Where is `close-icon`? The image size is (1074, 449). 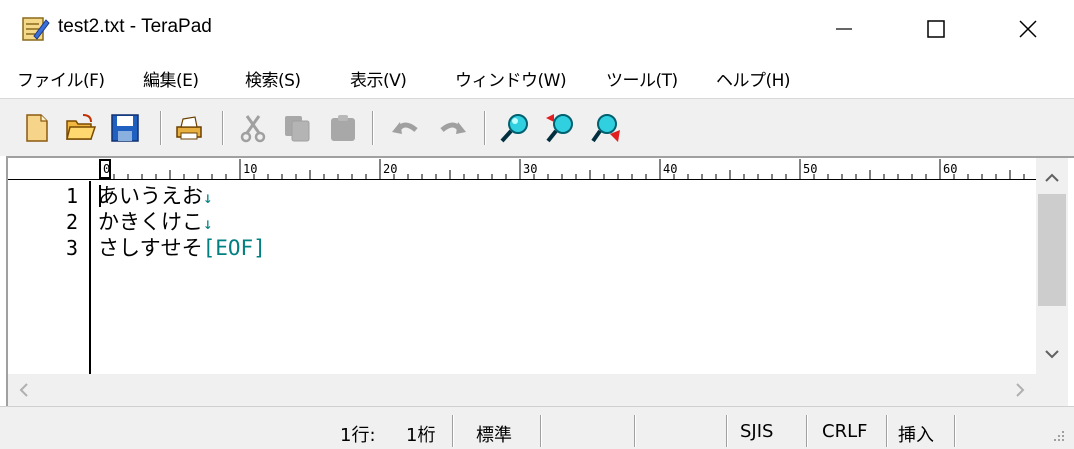 close-icon is located at coordinates (1028, 29).